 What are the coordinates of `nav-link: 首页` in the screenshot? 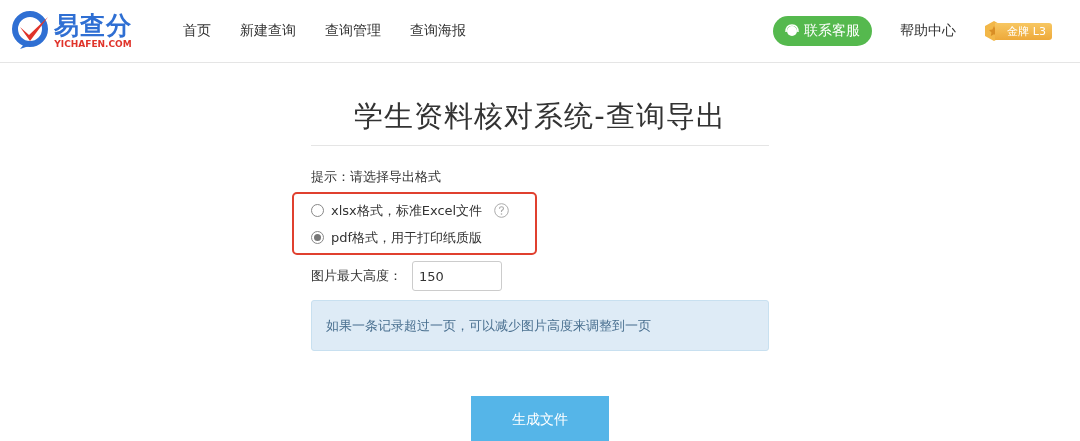 It's located at (197, 31).